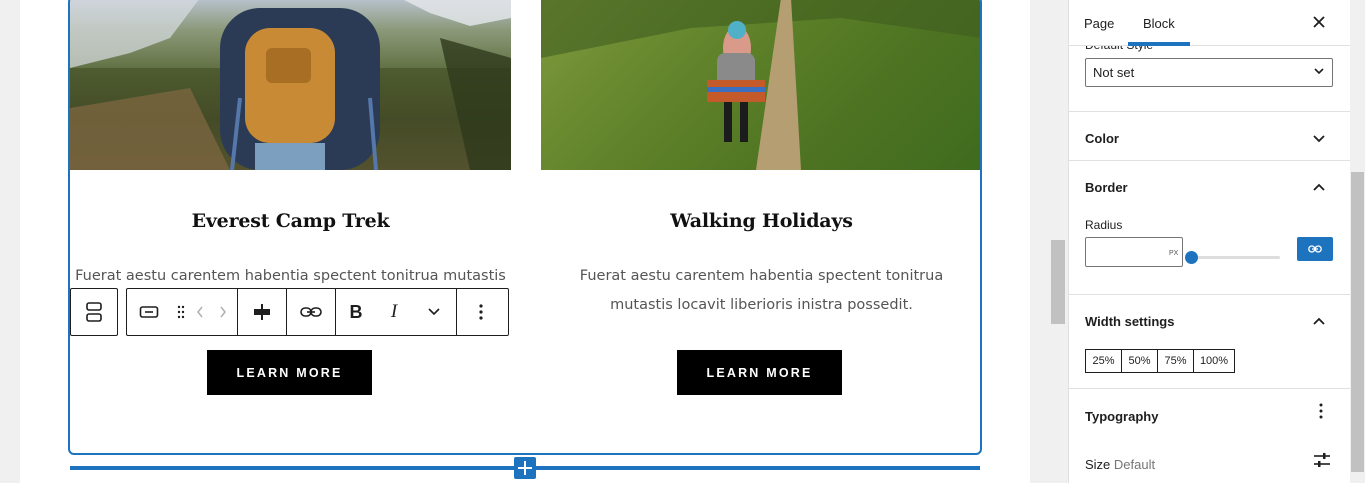  Describe the element at coordinates (1210, 23) in the screenshot. I see `sidebar-tabs: Page Block` at that location.